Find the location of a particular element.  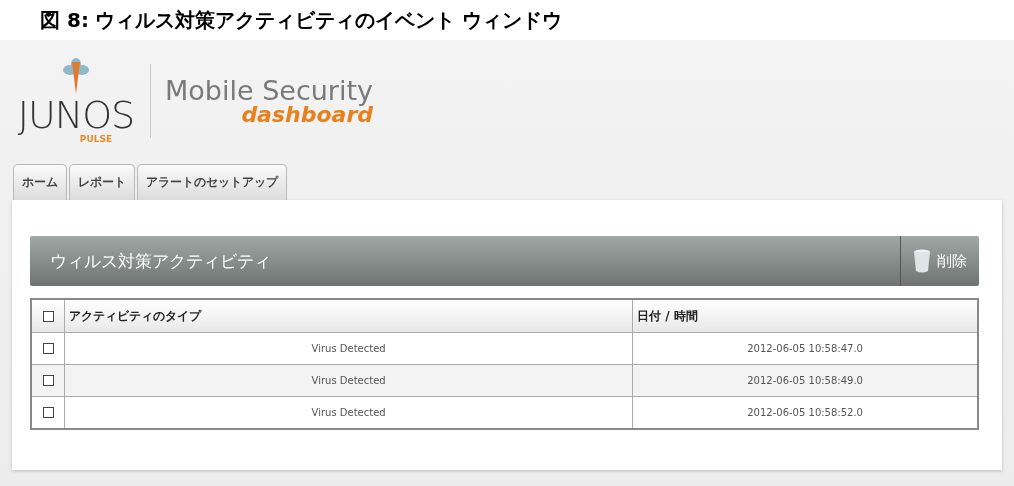

figure-title: ウィルス対策アクティビティのイベント ウィンドウ is located at coordinates (328, 20).